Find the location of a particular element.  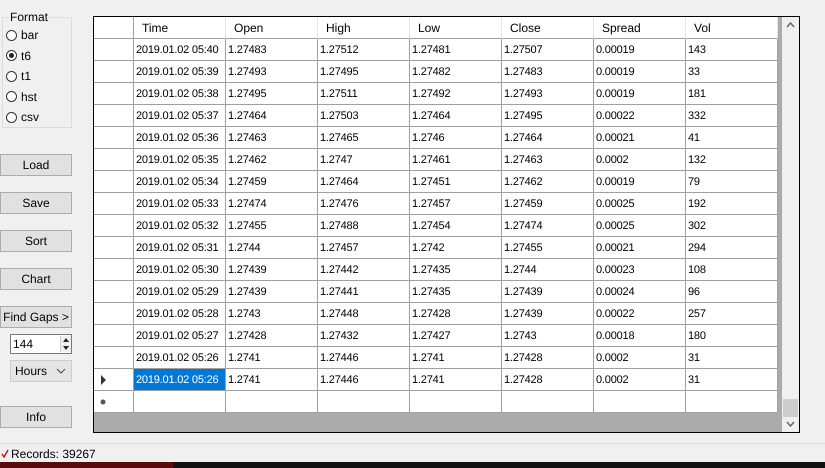

column-header: Vol is located at coordinates (732, 28).